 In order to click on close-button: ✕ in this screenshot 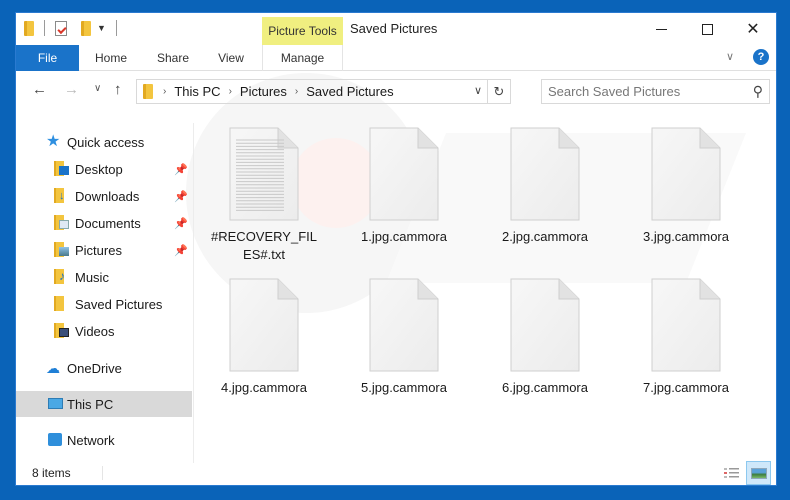, I will do `click(753, 29)`.